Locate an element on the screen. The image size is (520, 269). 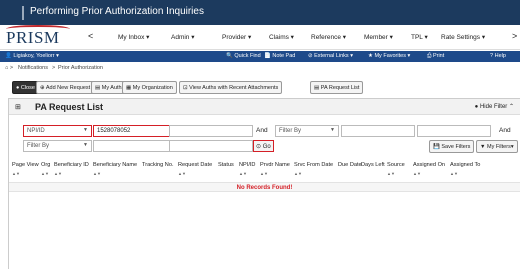
col-assigned-on: Assigned On is located at coordinates (429, 165).